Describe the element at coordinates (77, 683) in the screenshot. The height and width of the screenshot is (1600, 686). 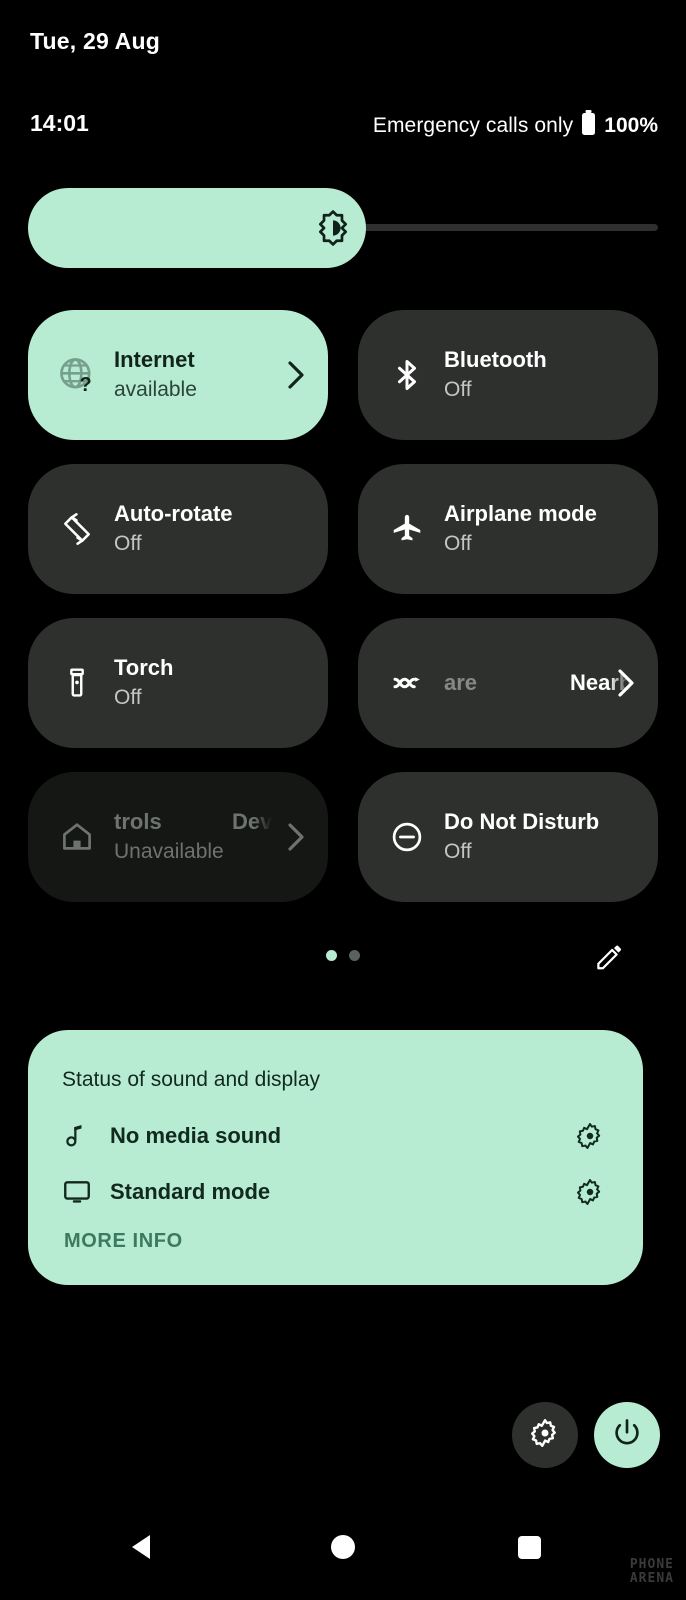
I see `flashlight-icon` at that location.